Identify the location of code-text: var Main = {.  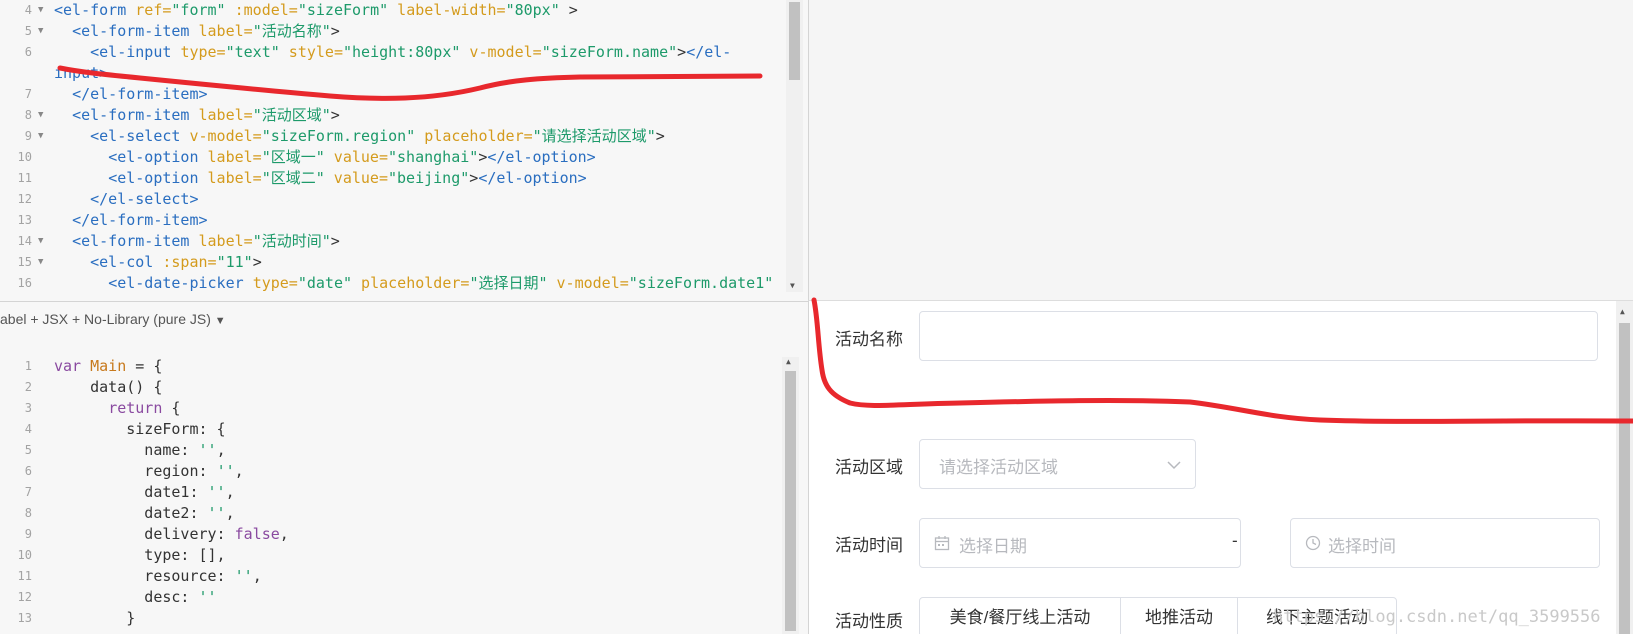
(108, 366).